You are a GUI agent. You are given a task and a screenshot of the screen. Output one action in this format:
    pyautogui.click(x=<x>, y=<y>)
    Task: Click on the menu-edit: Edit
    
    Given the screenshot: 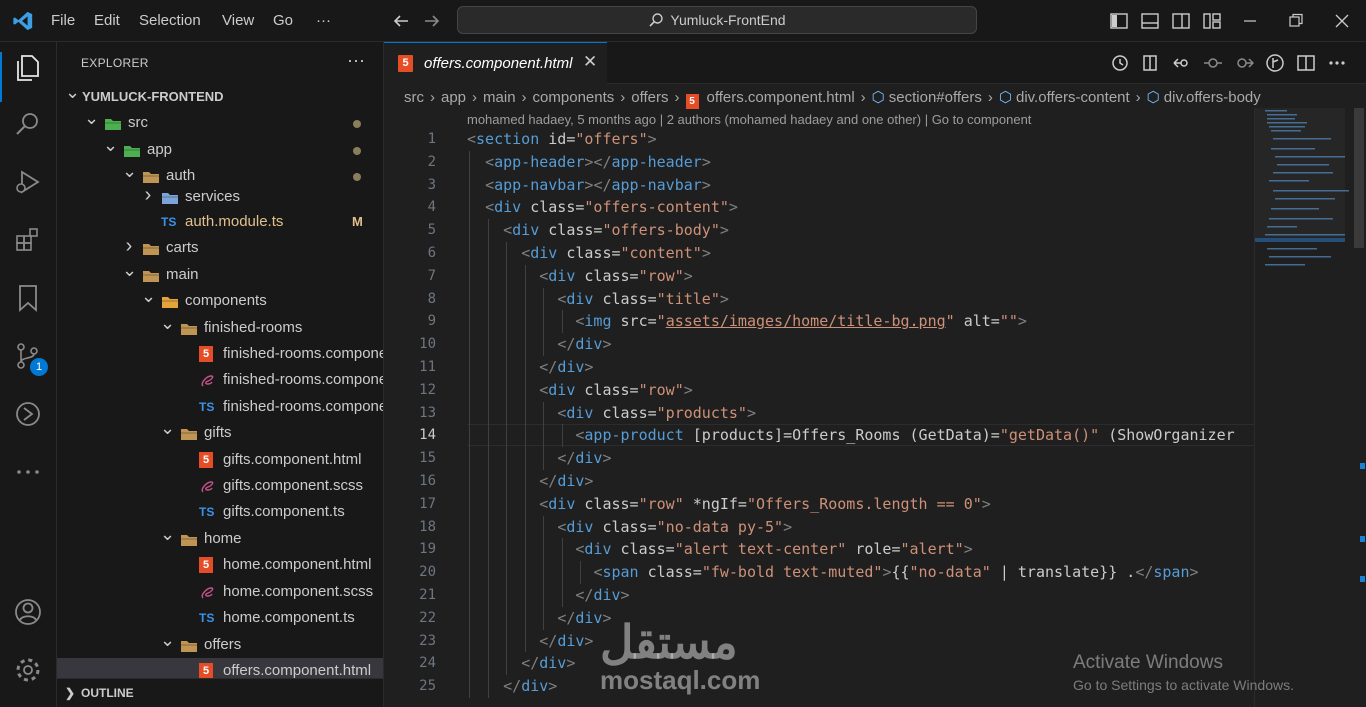 What is the action you would take?
    pyautogui.click(x=107, y=21)
    